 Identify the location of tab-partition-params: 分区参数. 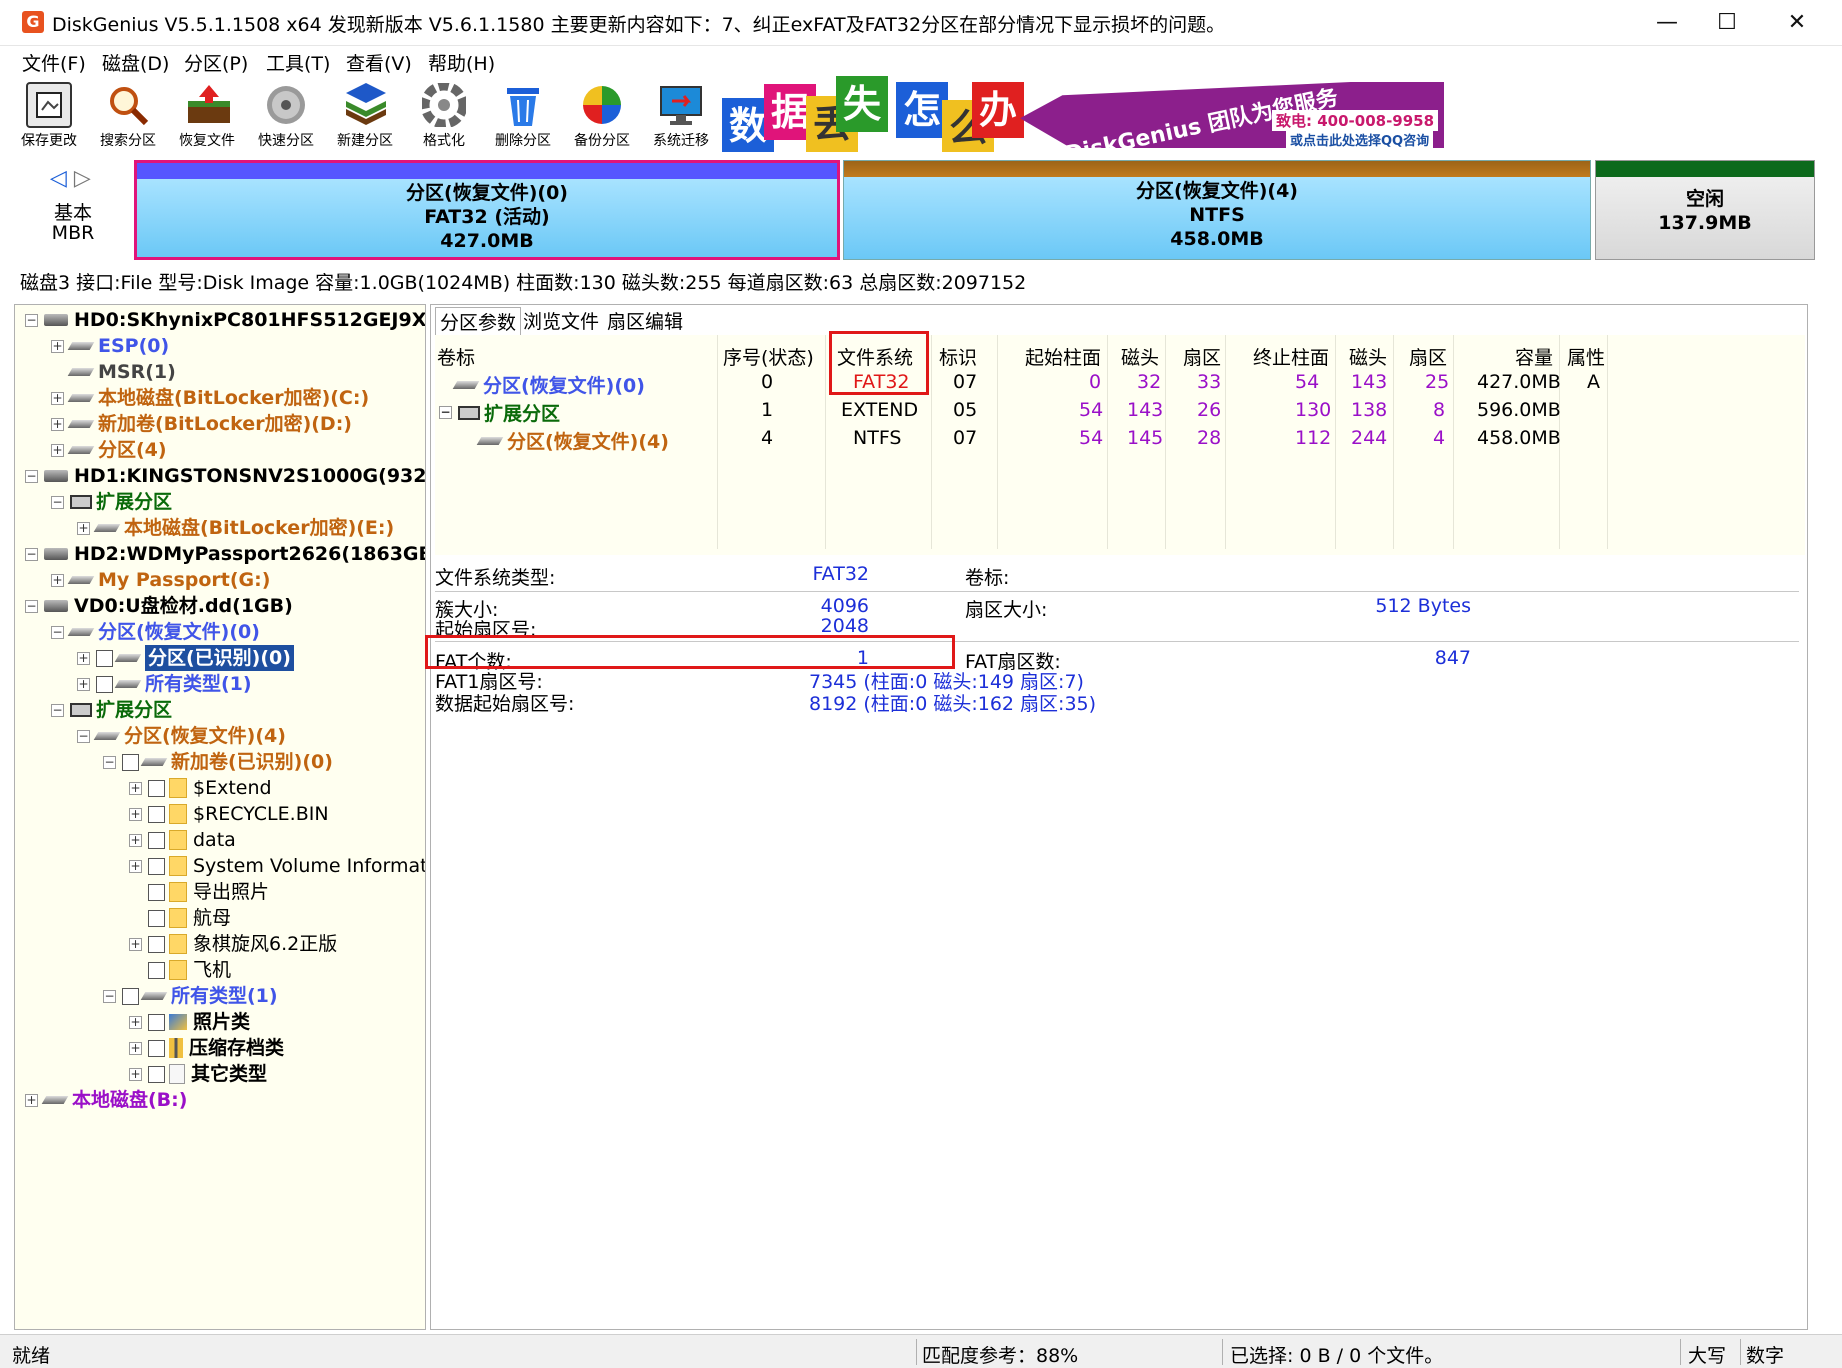
(478, 322).